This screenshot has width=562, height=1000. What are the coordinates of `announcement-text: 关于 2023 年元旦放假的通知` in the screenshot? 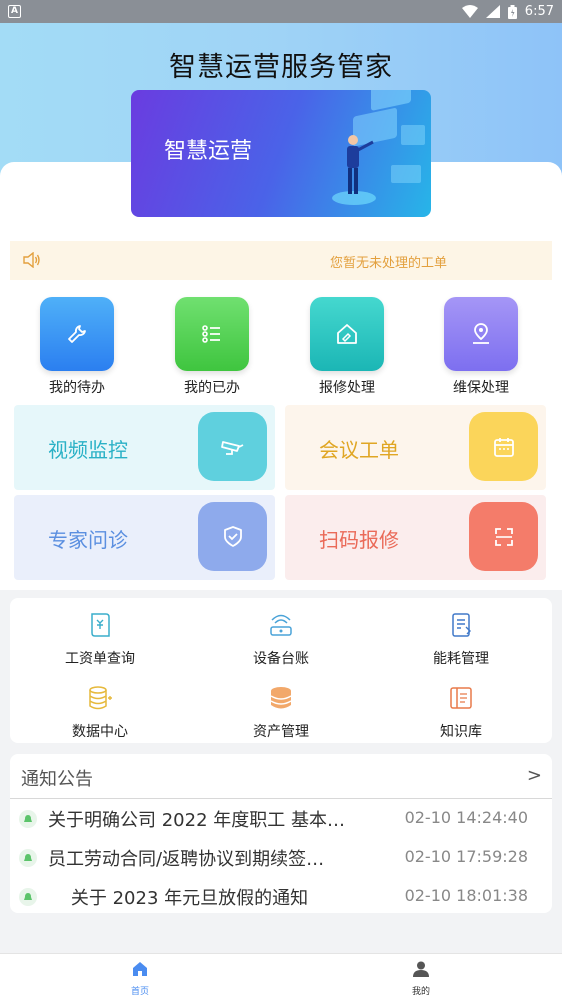 It's located at (178, 898).